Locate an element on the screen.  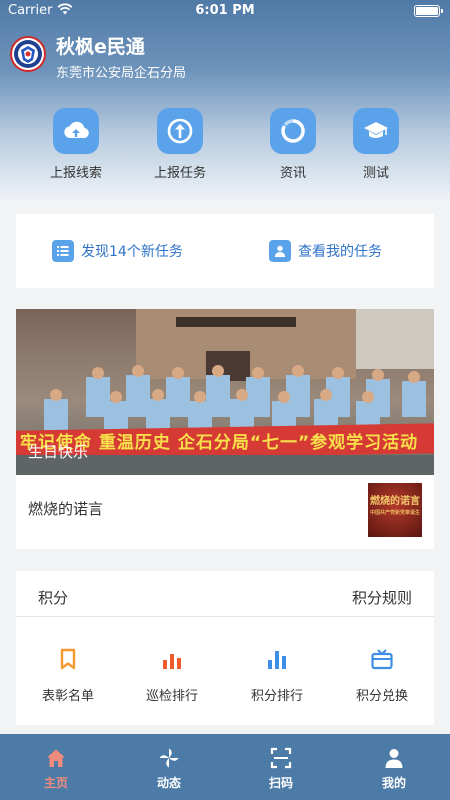
upload-arrow-icon is located at coordinates (180, 131).